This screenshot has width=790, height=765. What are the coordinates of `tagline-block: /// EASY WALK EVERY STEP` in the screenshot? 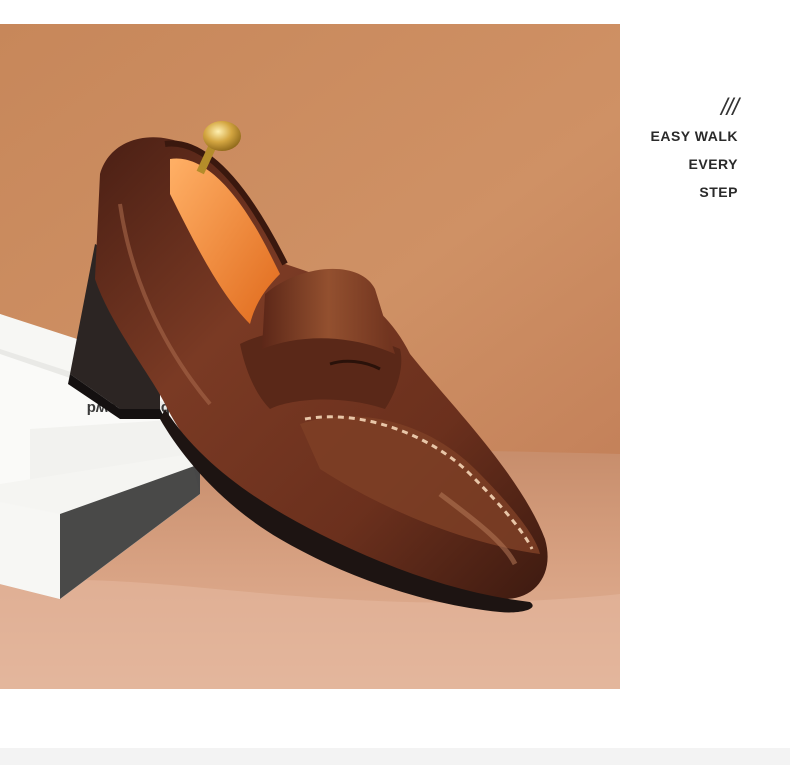 It's located at (694, 150).